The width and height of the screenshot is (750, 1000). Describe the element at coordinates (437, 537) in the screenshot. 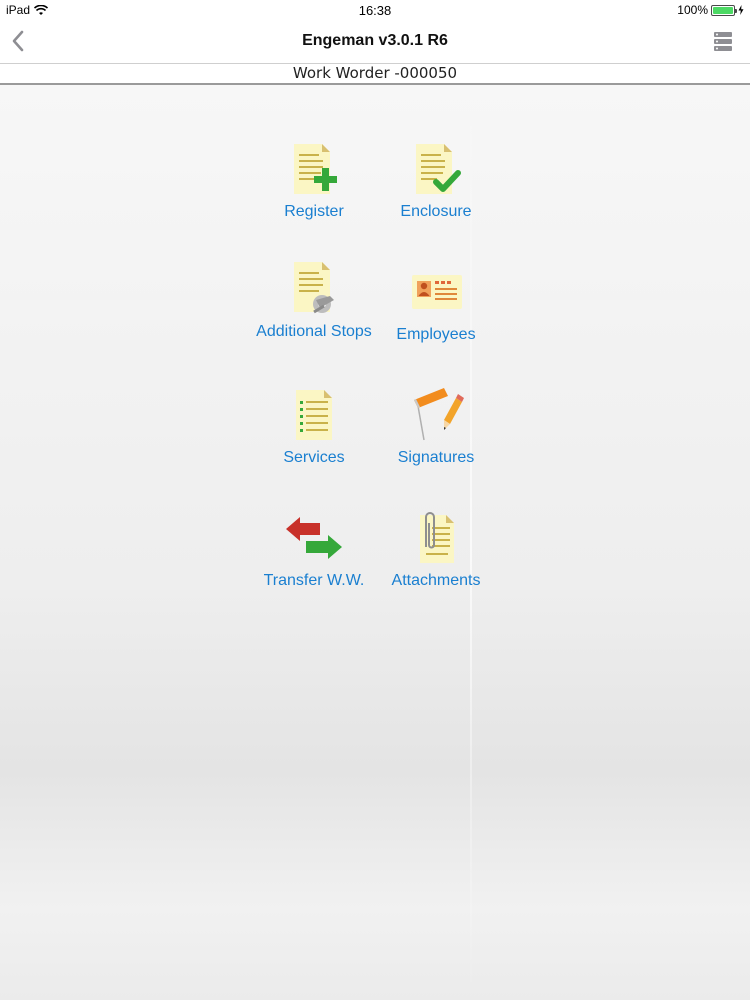

I see `attachments-paperclip-document-icon` at that location.